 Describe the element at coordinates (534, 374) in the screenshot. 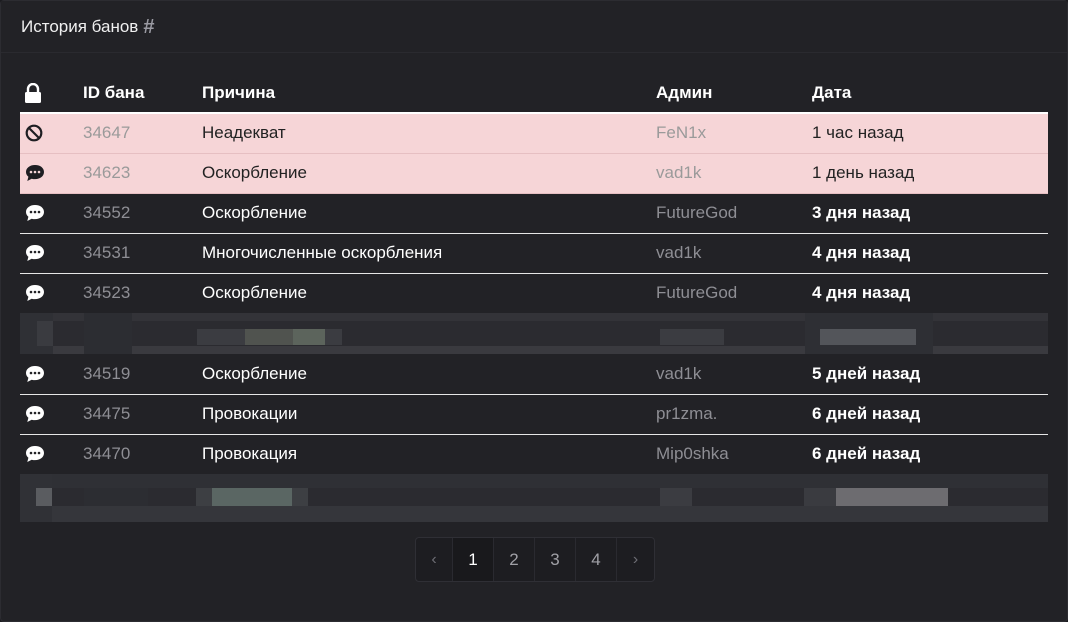

I see `table-row: 34519 Оскорбление vad1k 5 дней назад` at that location.